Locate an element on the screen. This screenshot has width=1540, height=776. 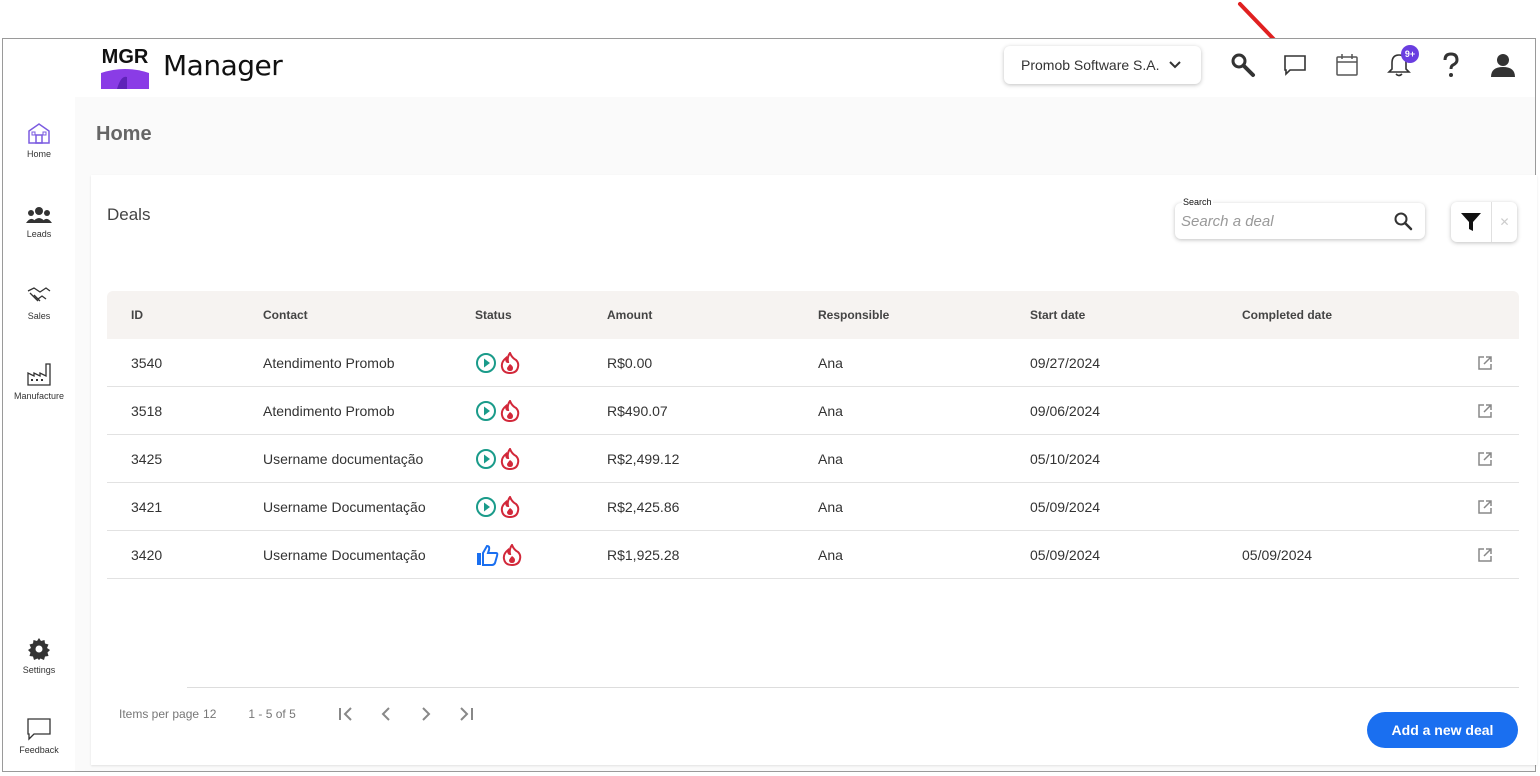
sidebar-item-label: Feedback is located at coordinates (39, 750).